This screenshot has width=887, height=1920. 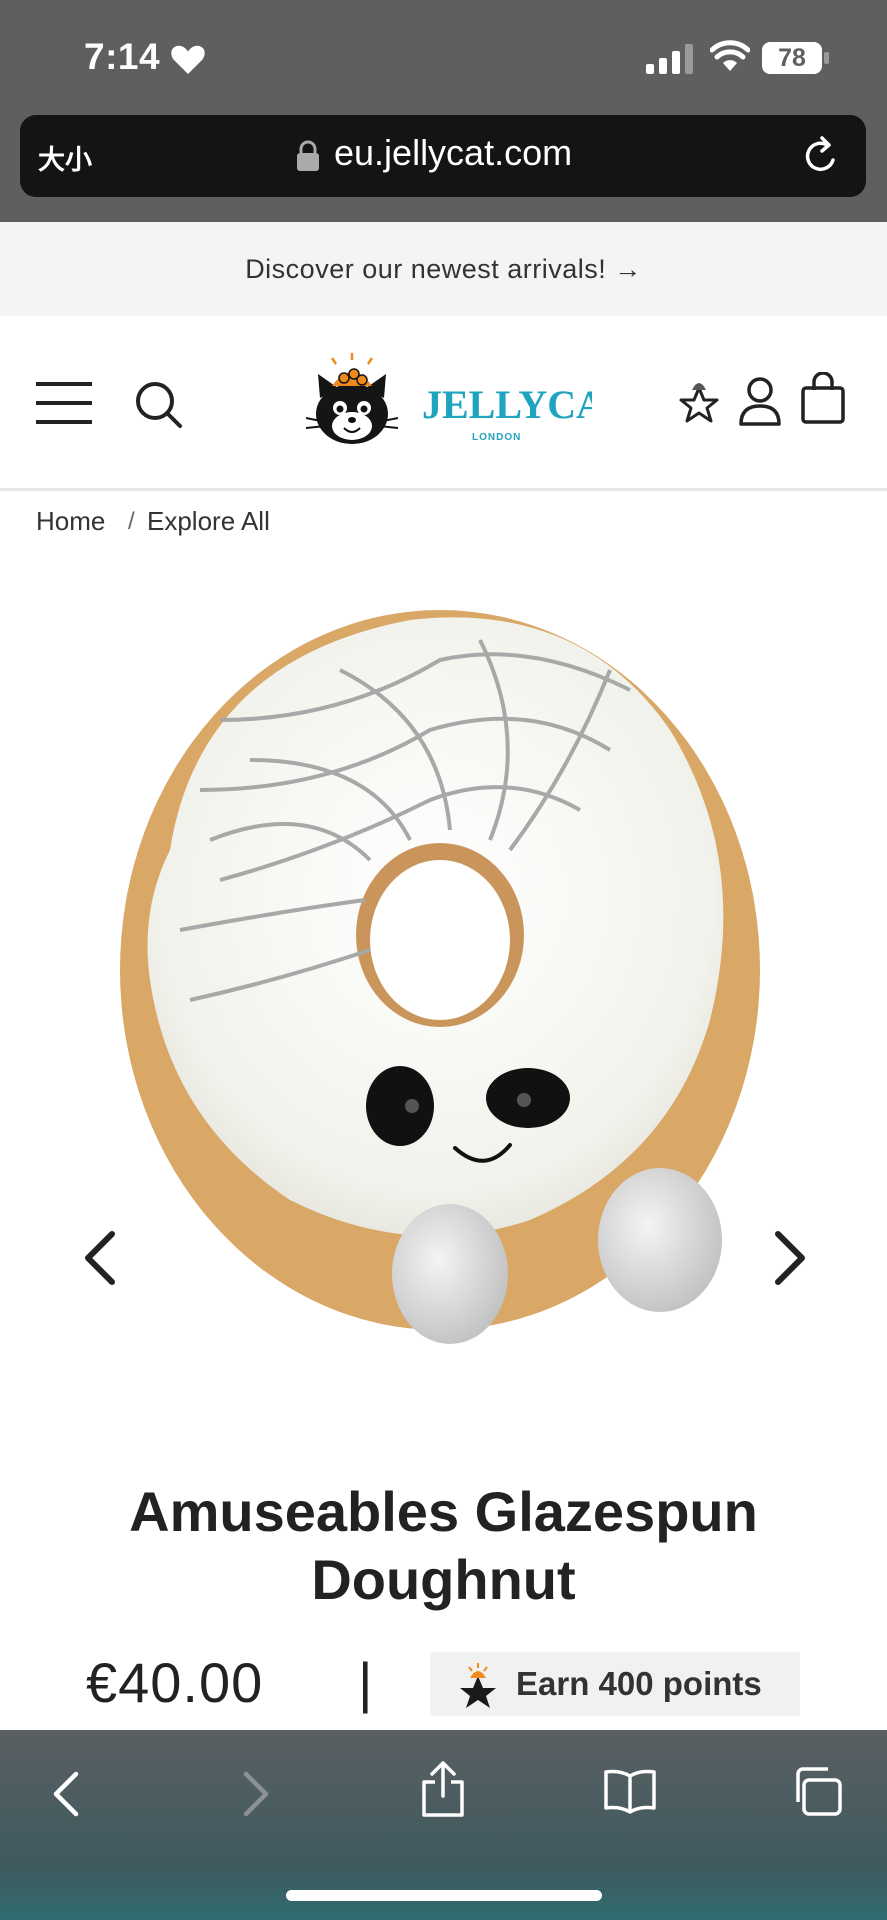 I want to click on breadcrumb-explore-all-link: Explore All, so click(x=208, y=521).